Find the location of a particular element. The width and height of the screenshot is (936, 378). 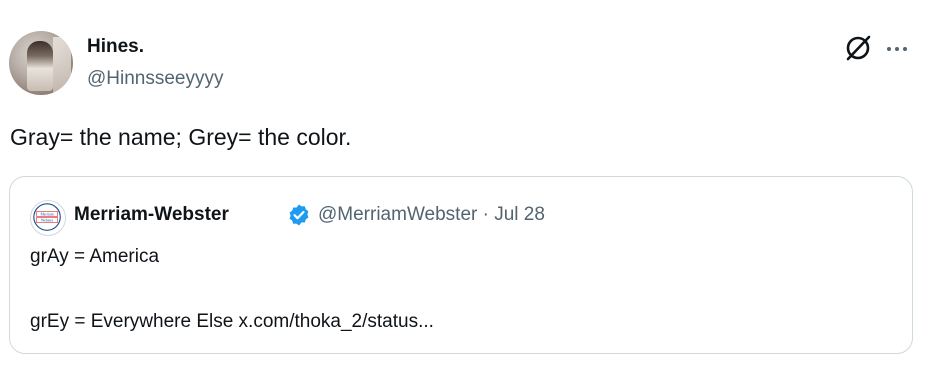

avatar-background is located at coordinates (62, 66).